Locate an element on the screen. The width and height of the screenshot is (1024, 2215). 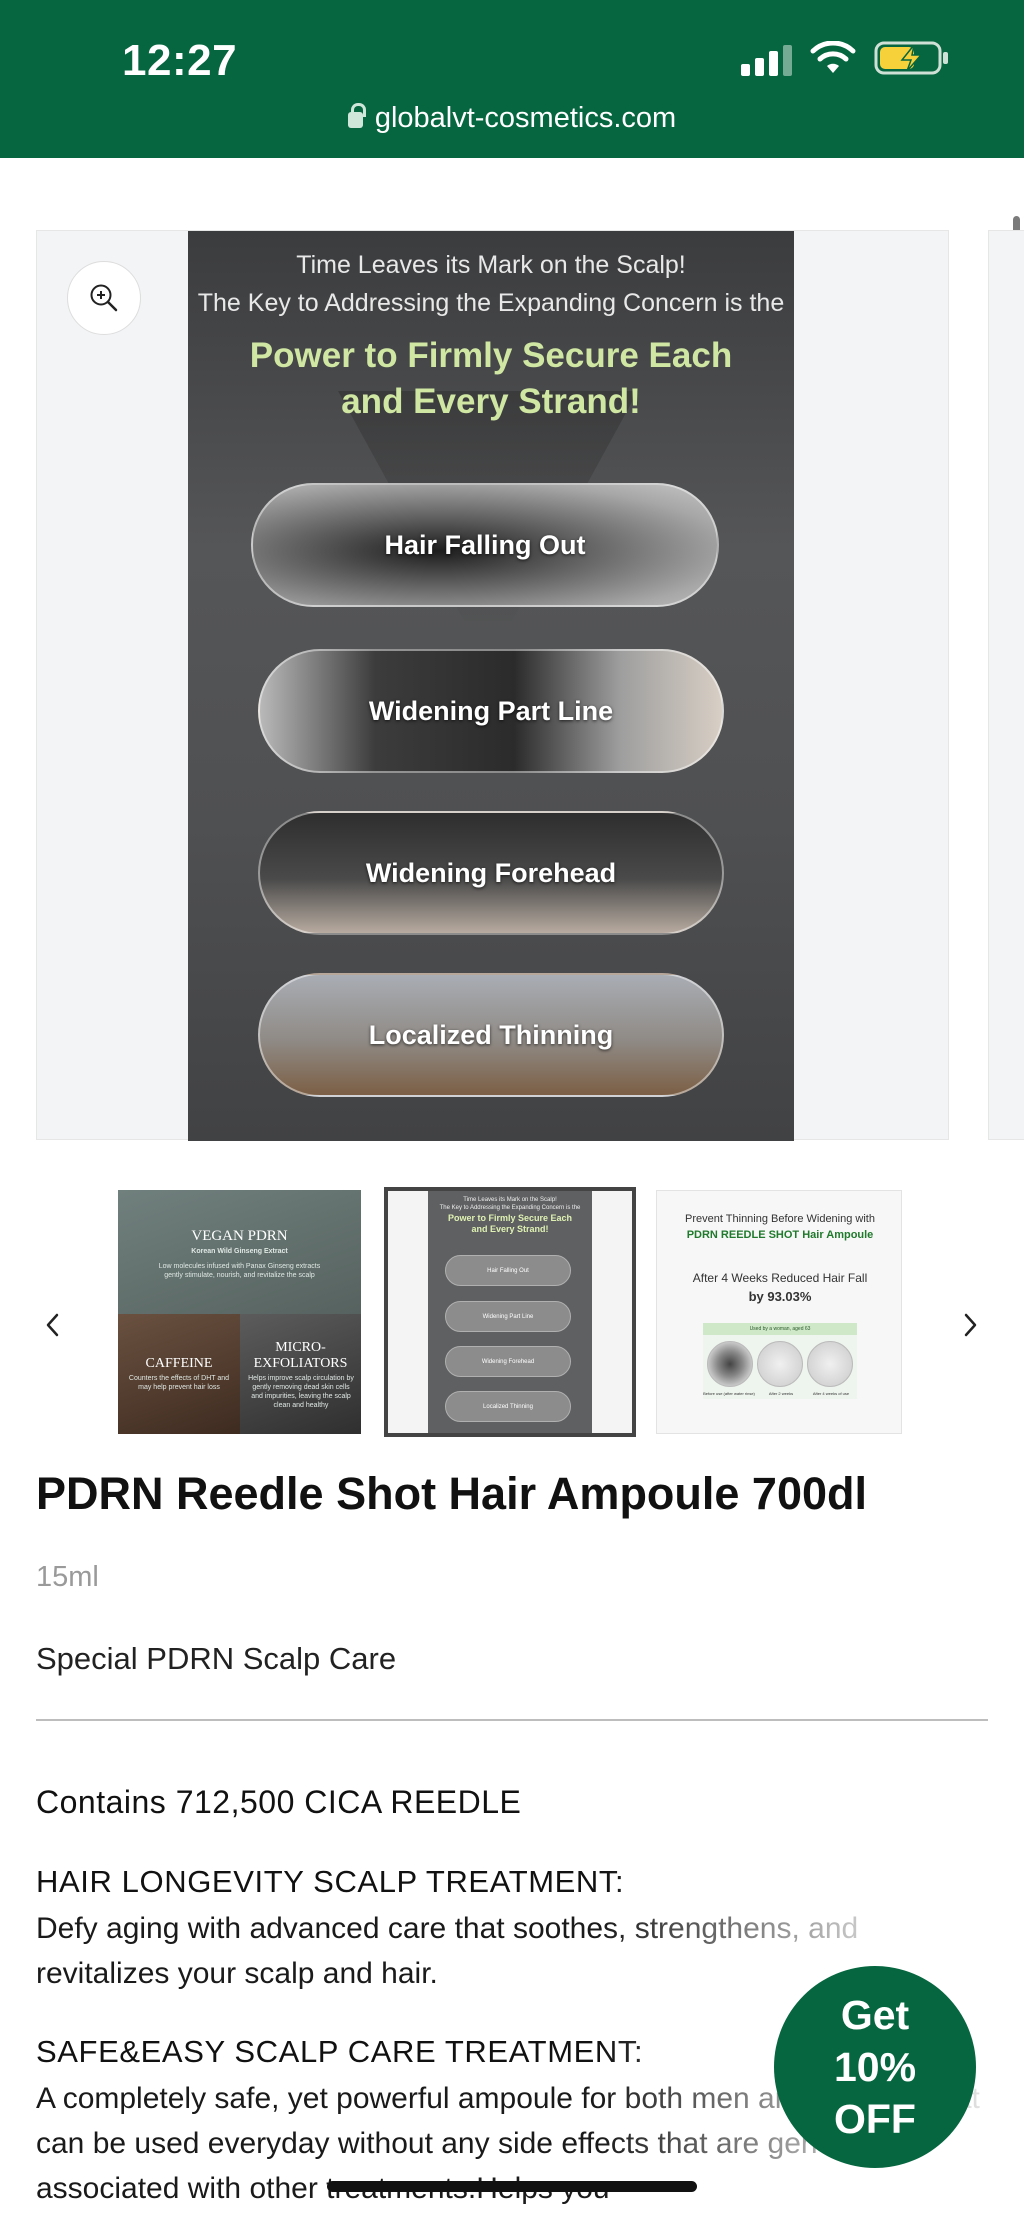
discount-promo-button: Get 10% OFF is located at coordinates (875, 2067).